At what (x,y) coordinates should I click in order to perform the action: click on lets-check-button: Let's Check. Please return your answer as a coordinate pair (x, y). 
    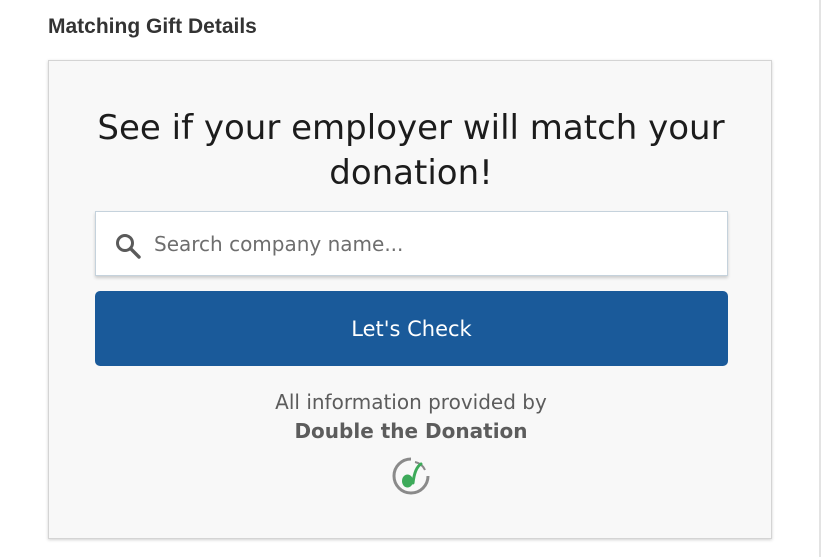
    Looking at the image, I should click on (411, 328).